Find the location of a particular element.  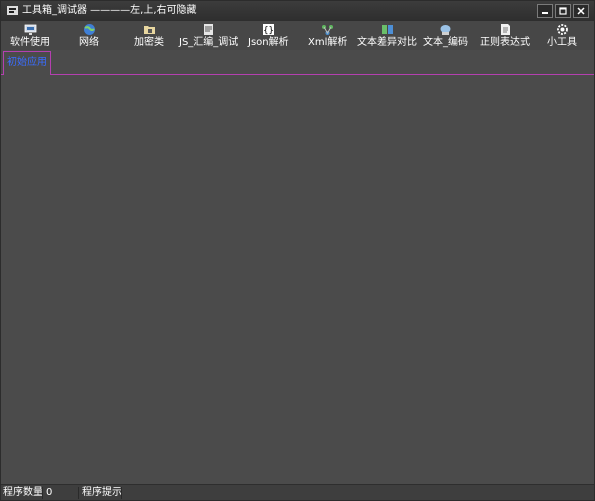

tool-label: Json解析 is located at coordinates (268, 42).